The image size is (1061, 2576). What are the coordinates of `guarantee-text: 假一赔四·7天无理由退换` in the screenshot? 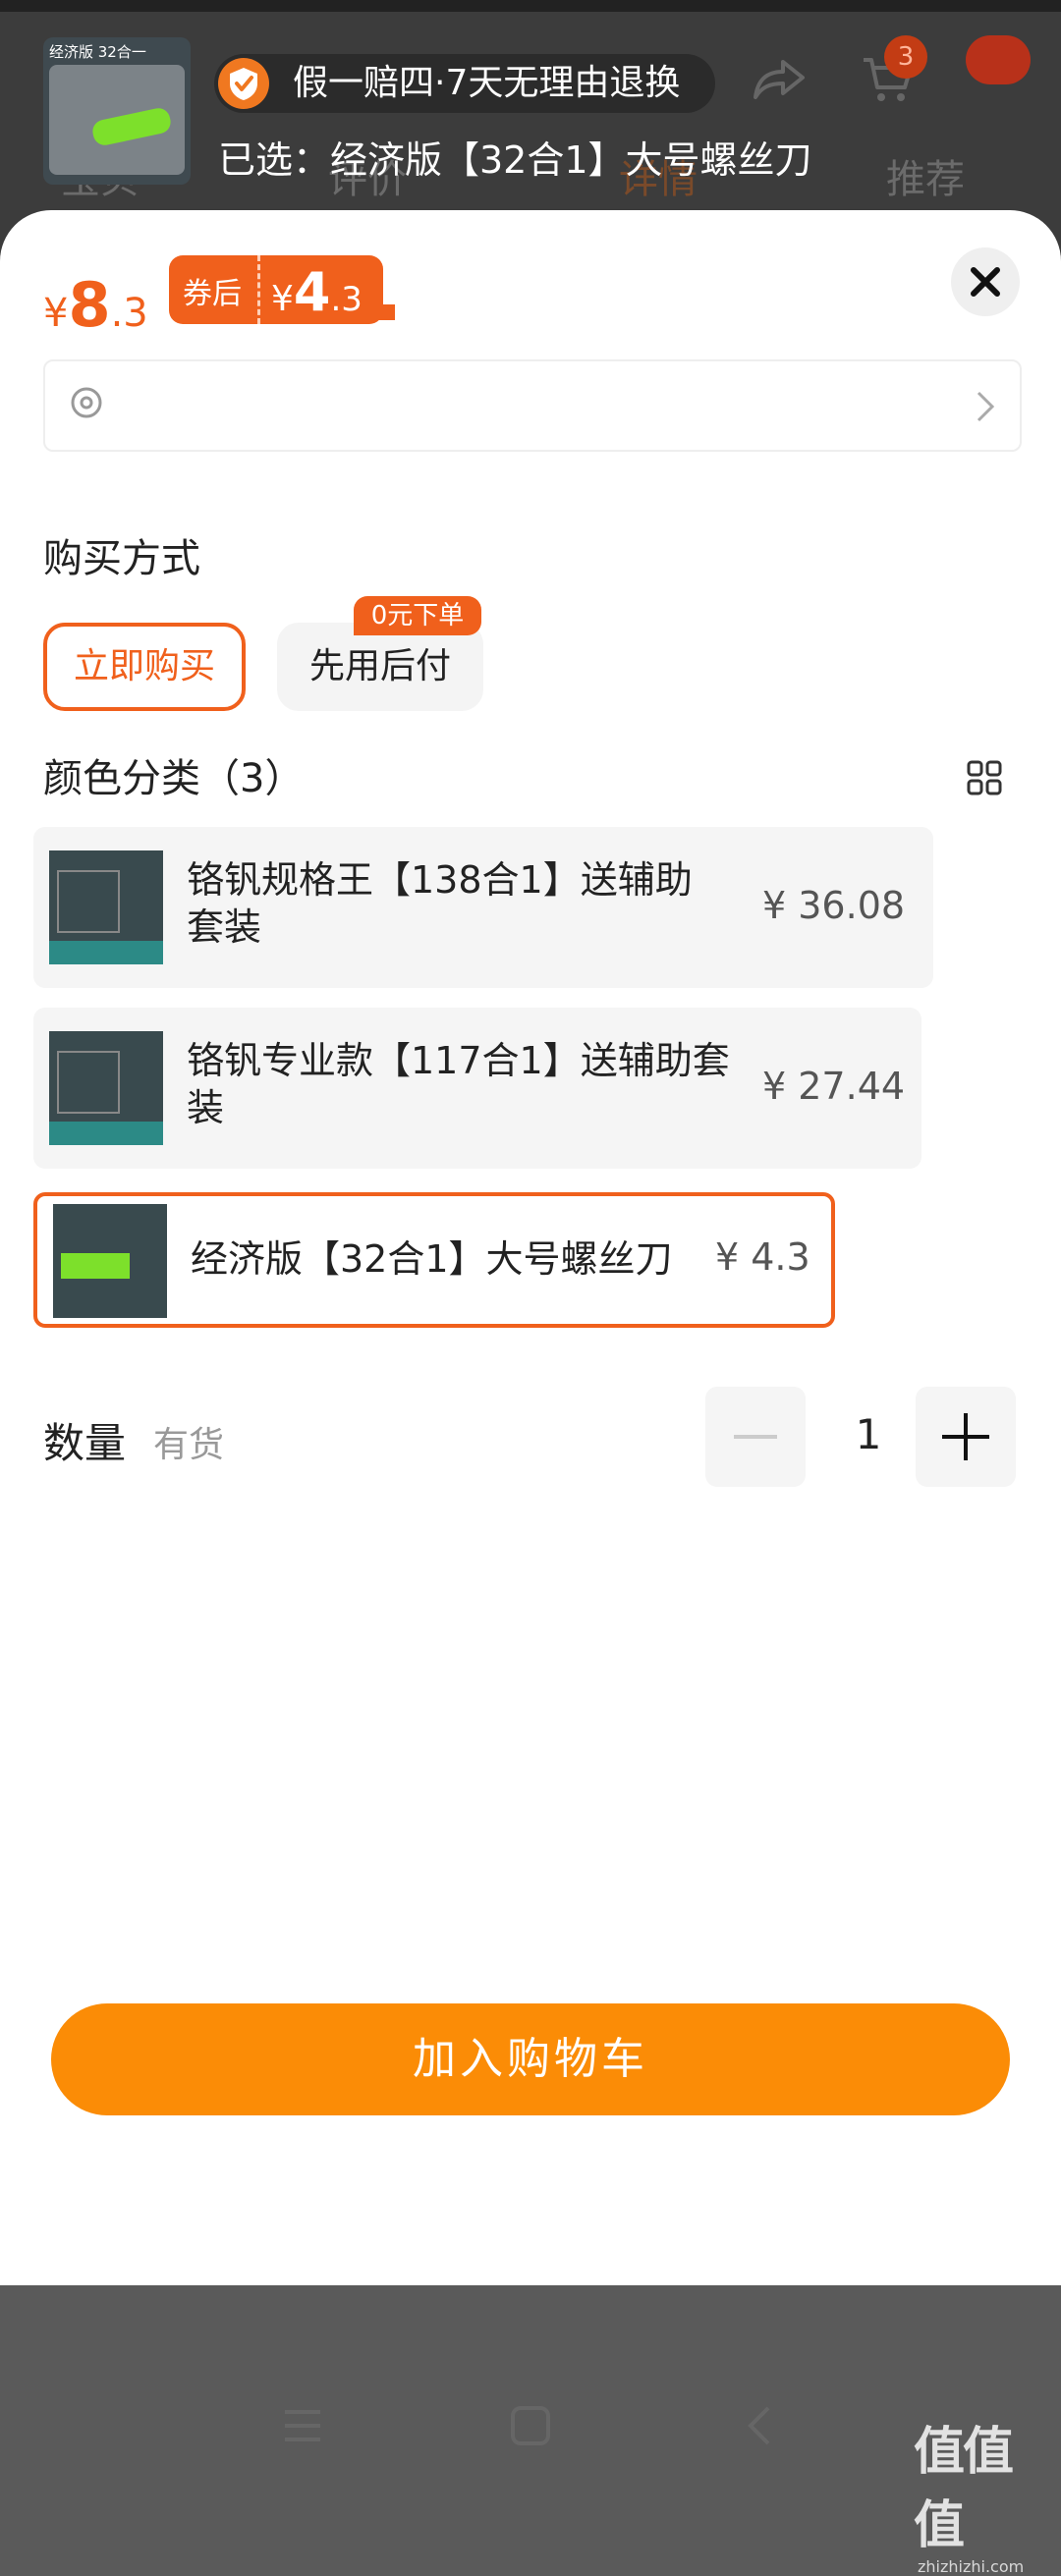 It's located at (487, 83).